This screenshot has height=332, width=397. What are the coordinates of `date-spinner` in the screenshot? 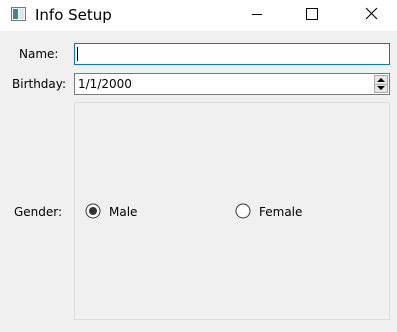 It's located at (381, 84).